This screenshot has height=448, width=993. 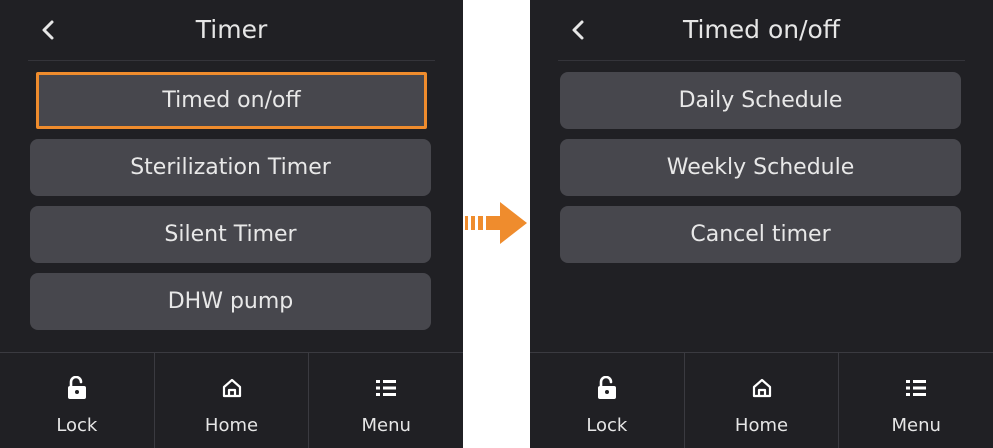 What do you see at coordinates (231, 100) in the screenshot?
I see `timed-on-off-button: Timed on/off` at bounding box center [231, 100].